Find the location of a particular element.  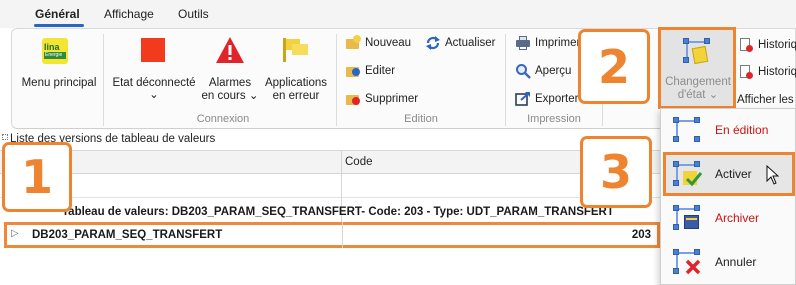

supprimer-button: Supprimer is located at coordinates (381, 99).